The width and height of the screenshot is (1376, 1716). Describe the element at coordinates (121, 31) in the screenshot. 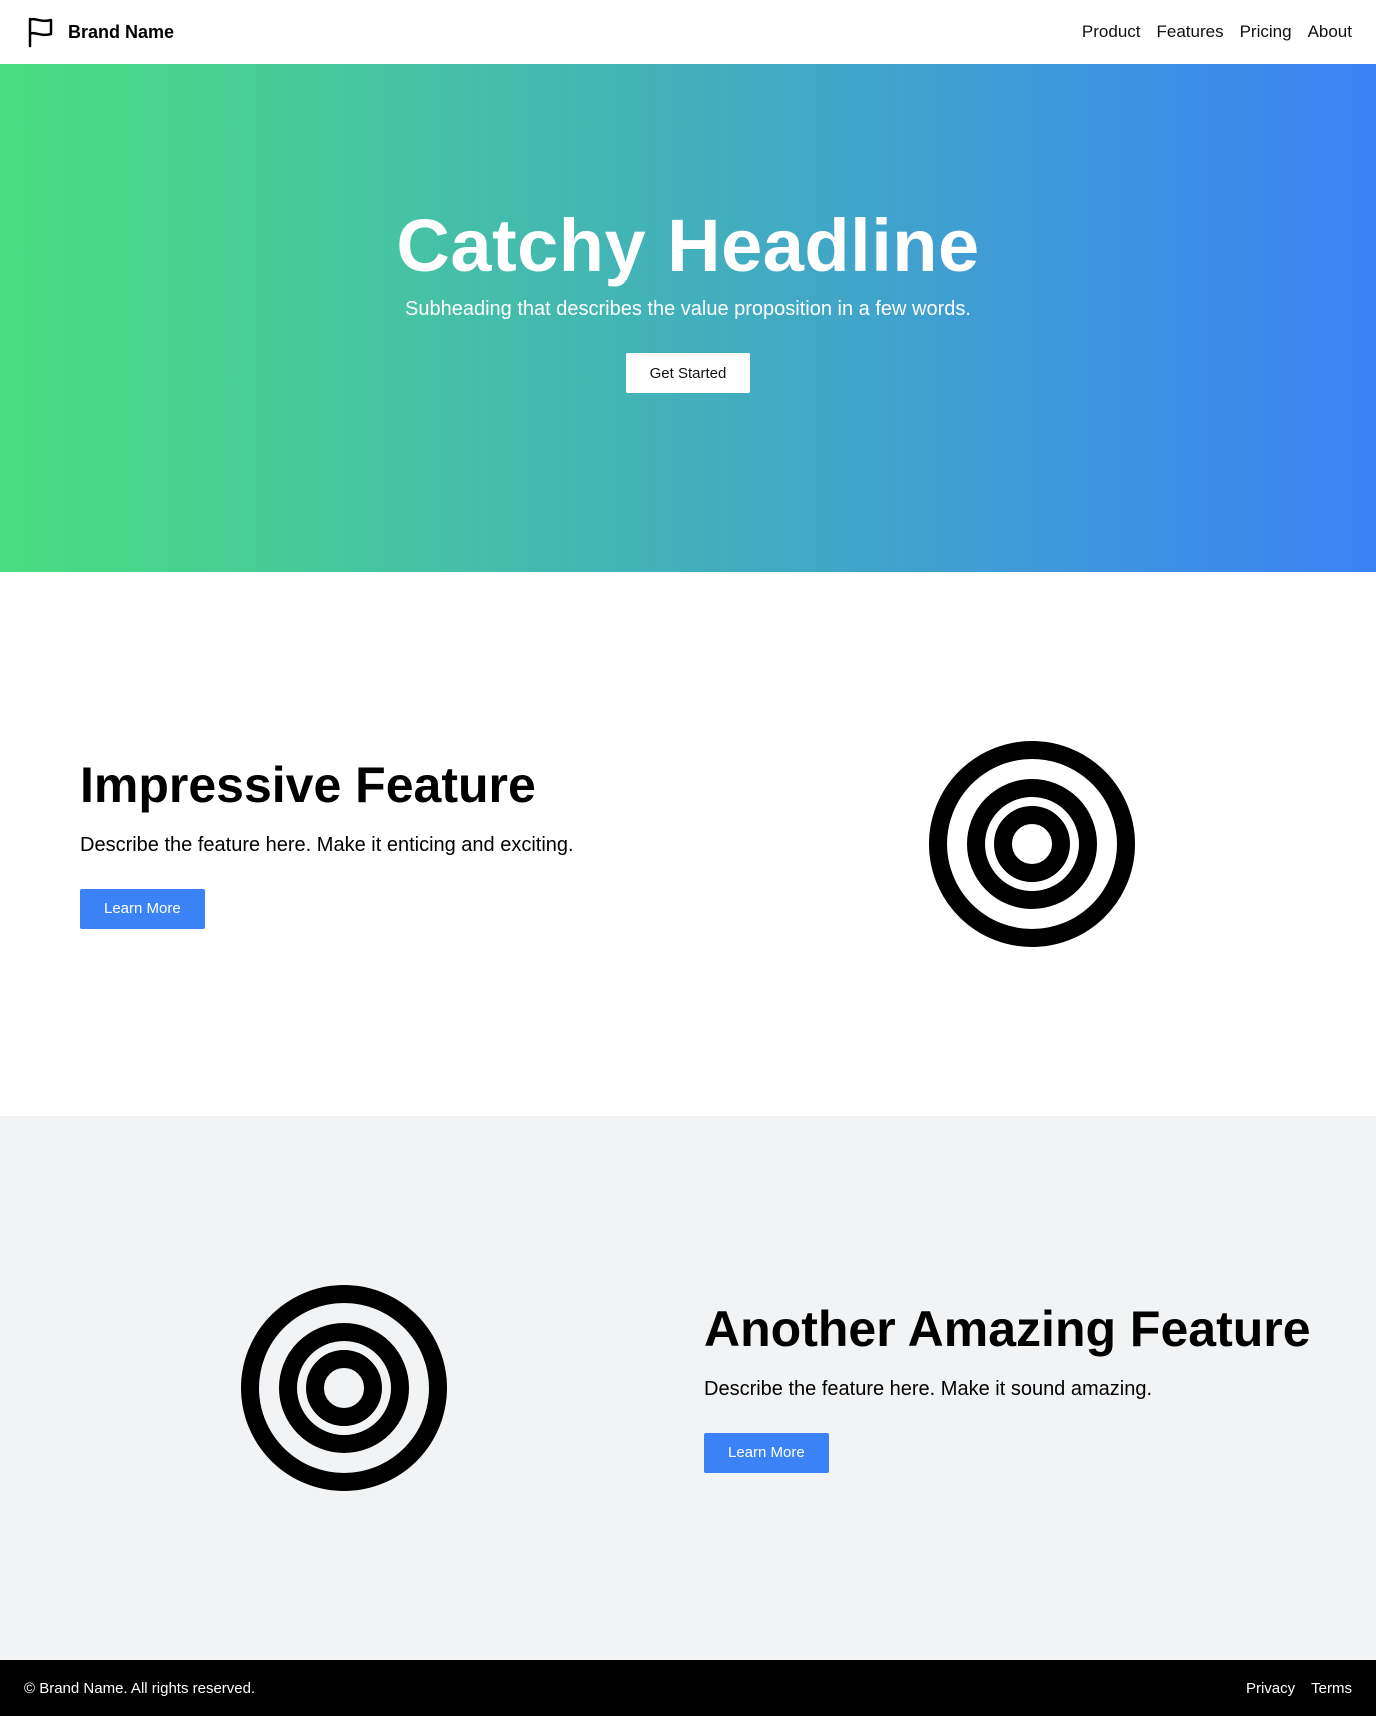

I see `brand-name: Brand Name` at that location.